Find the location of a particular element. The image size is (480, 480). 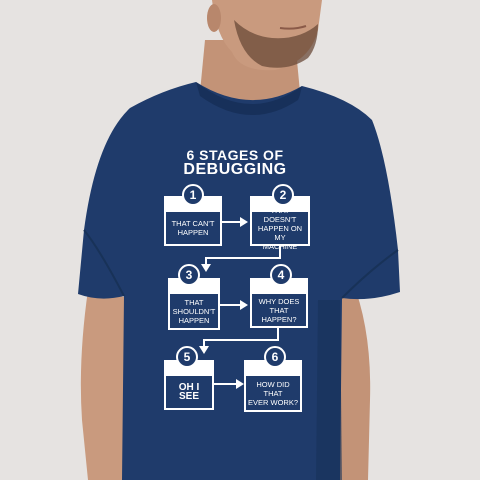

stage-2-text: THAT DOESN'T HAPPEN ON MY MACHINE is located at coordinates (280, 228).